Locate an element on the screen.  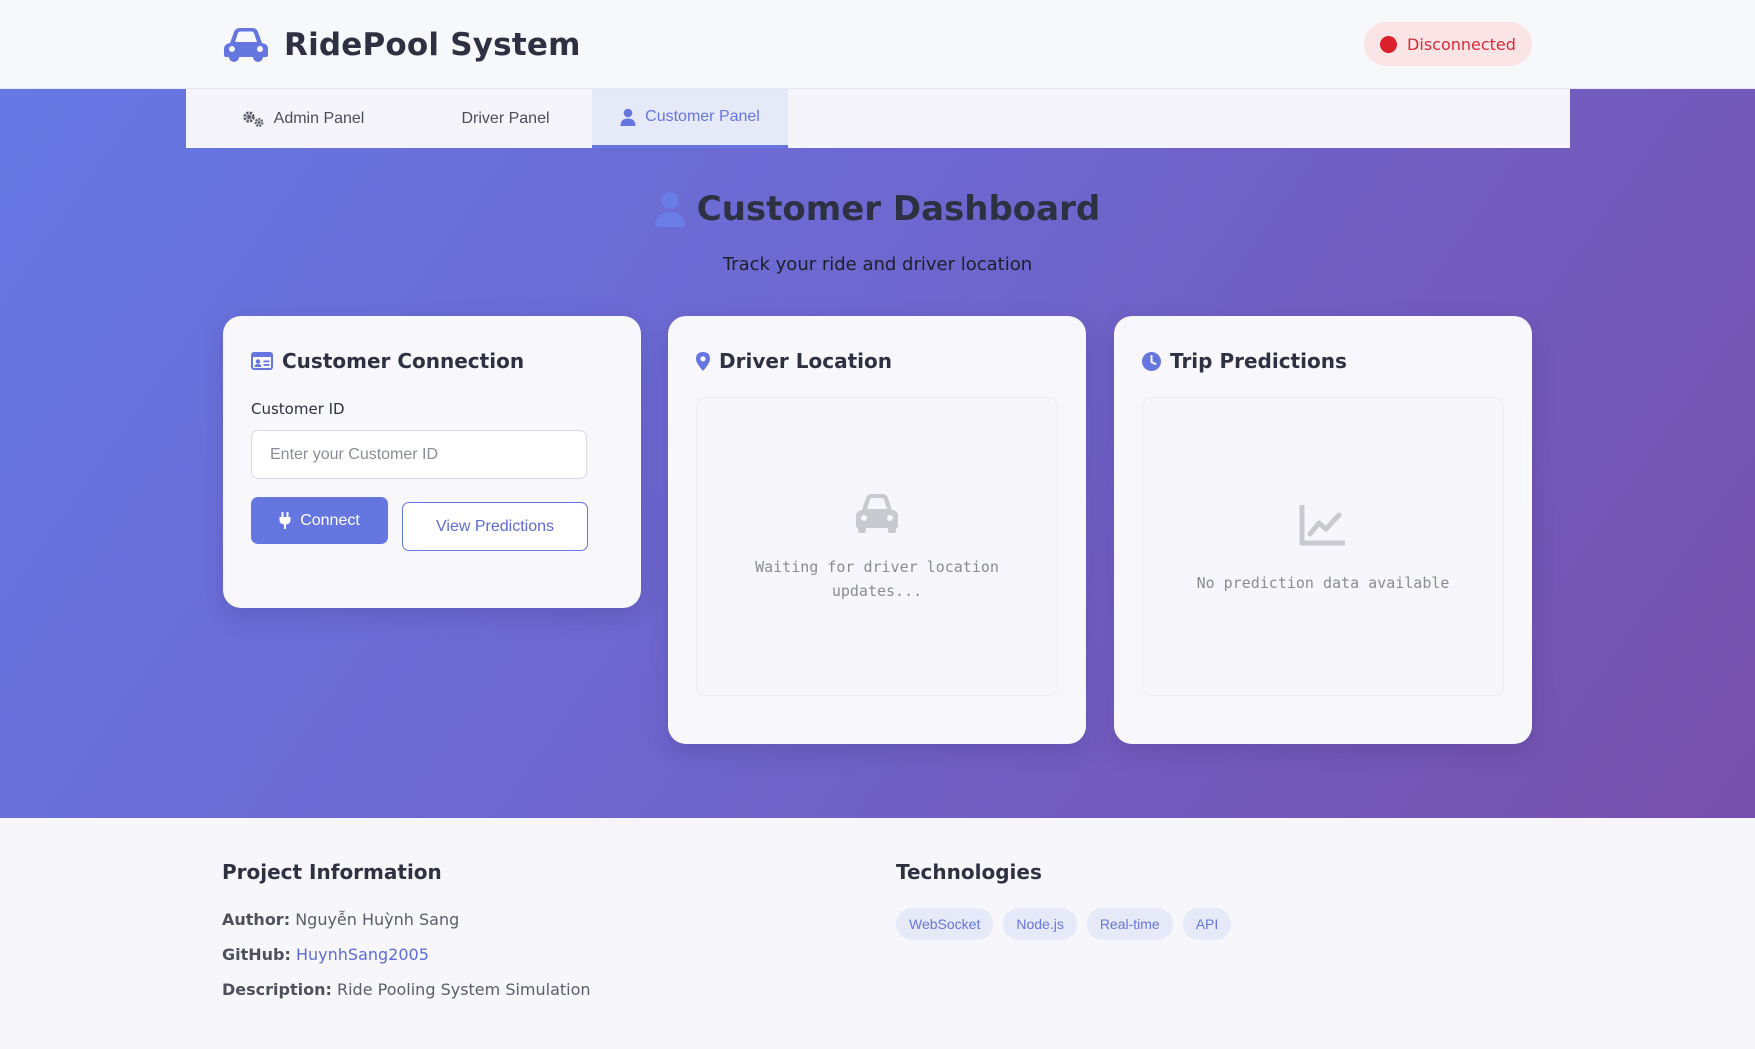
tab-label: Driver Panel is located at coordinates (505, 118).